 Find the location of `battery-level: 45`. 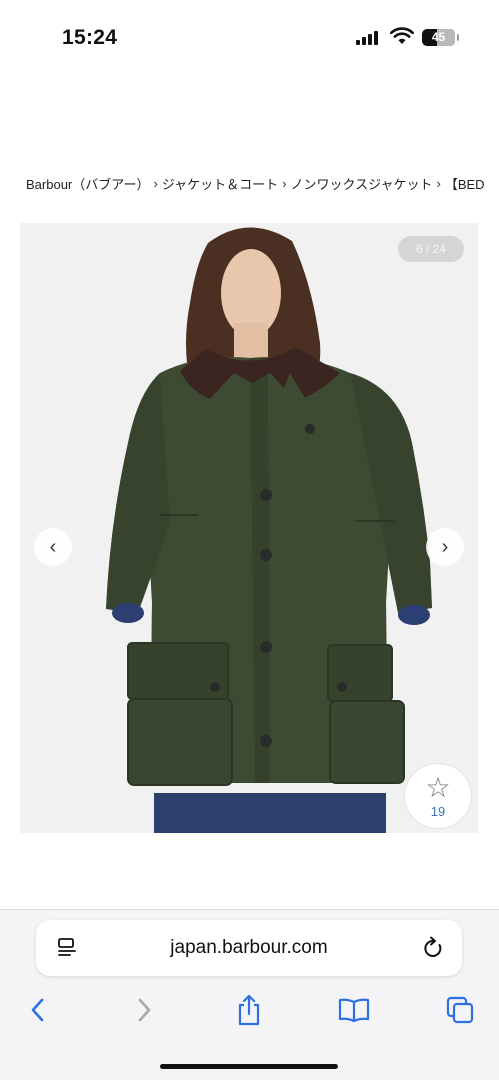

battery-level: 45 is located at coordinates (438, 37).